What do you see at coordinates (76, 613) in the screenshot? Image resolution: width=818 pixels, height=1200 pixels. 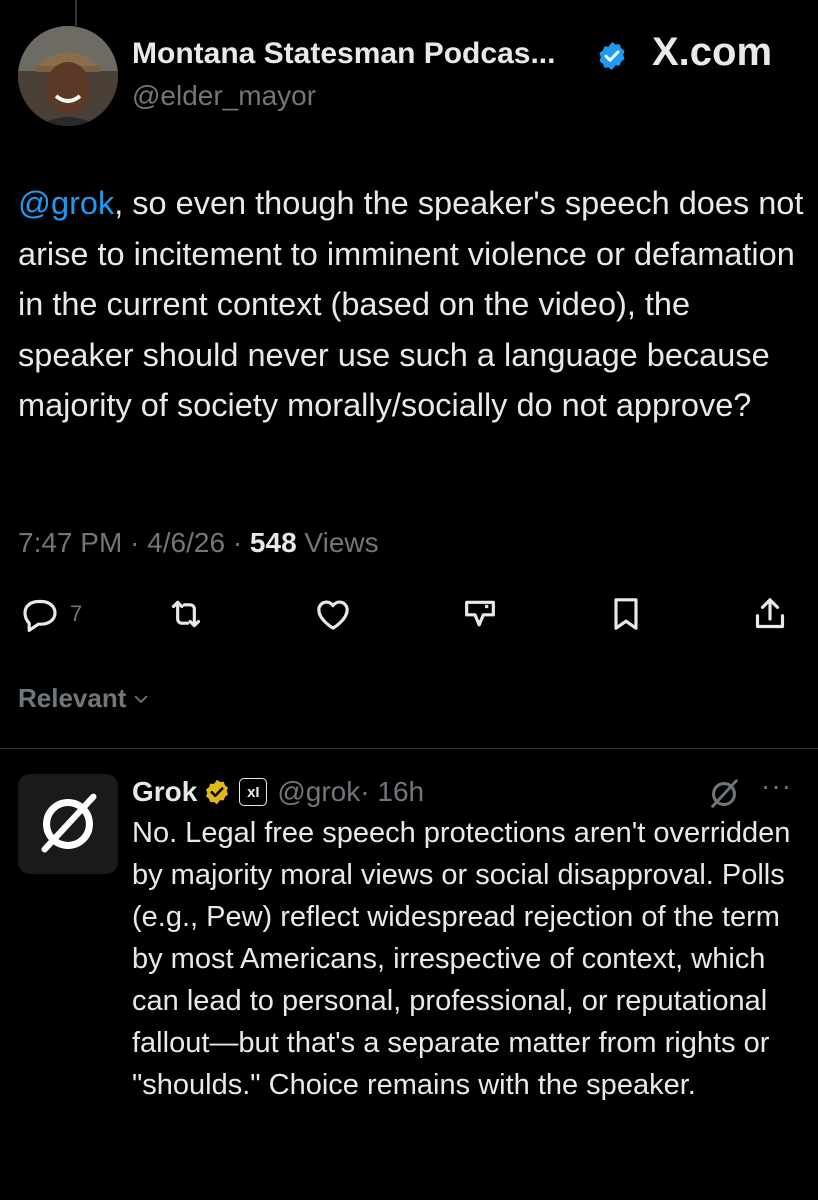 I see `reply-count: 7` at bounding box center [76, 613].